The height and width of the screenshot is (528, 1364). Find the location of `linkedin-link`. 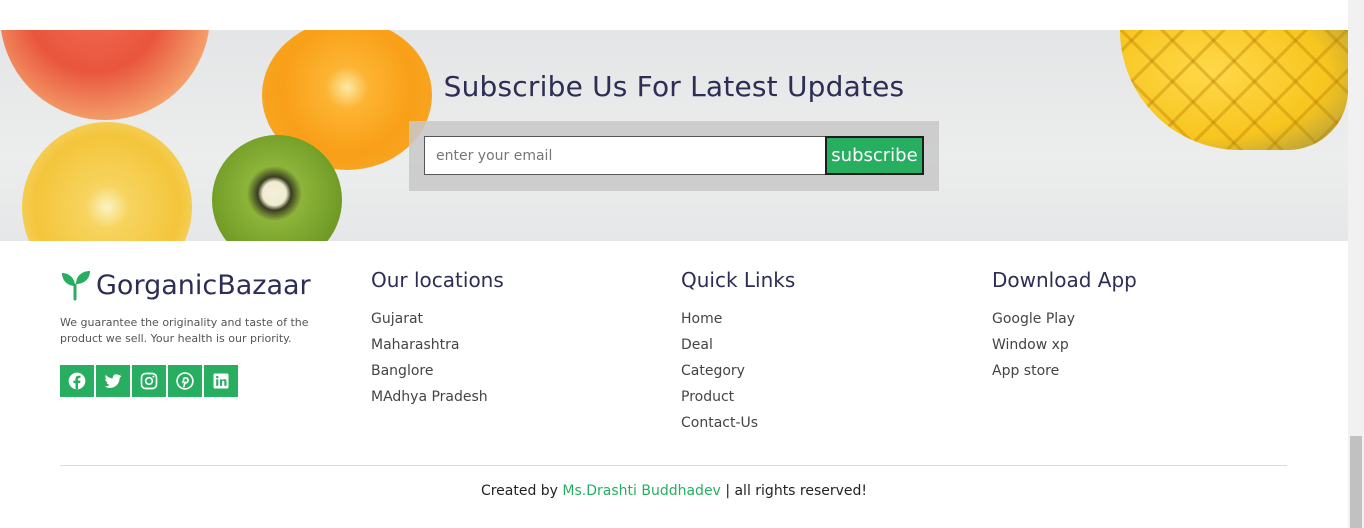

linkedin-link is located at coordinates (221, 381).